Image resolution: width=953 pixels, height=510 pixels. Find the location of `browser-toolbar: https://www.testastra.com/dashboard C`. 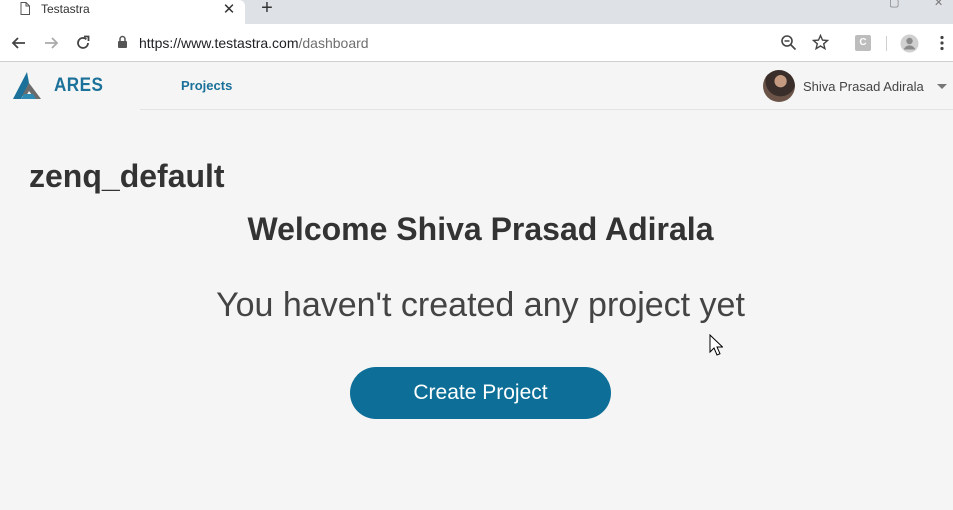

browser-toolbar: https://www.testastra.com/dashboard C is located at coordinates (476, 43).